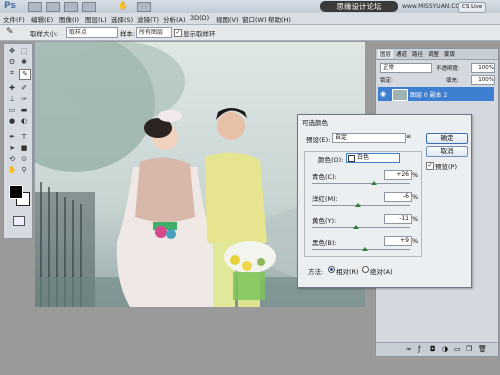  What do you see at coordinates (44, 34) in the screenshot?
I see `sample-size-label: 取样大小:` at bounding box center [44, 34].